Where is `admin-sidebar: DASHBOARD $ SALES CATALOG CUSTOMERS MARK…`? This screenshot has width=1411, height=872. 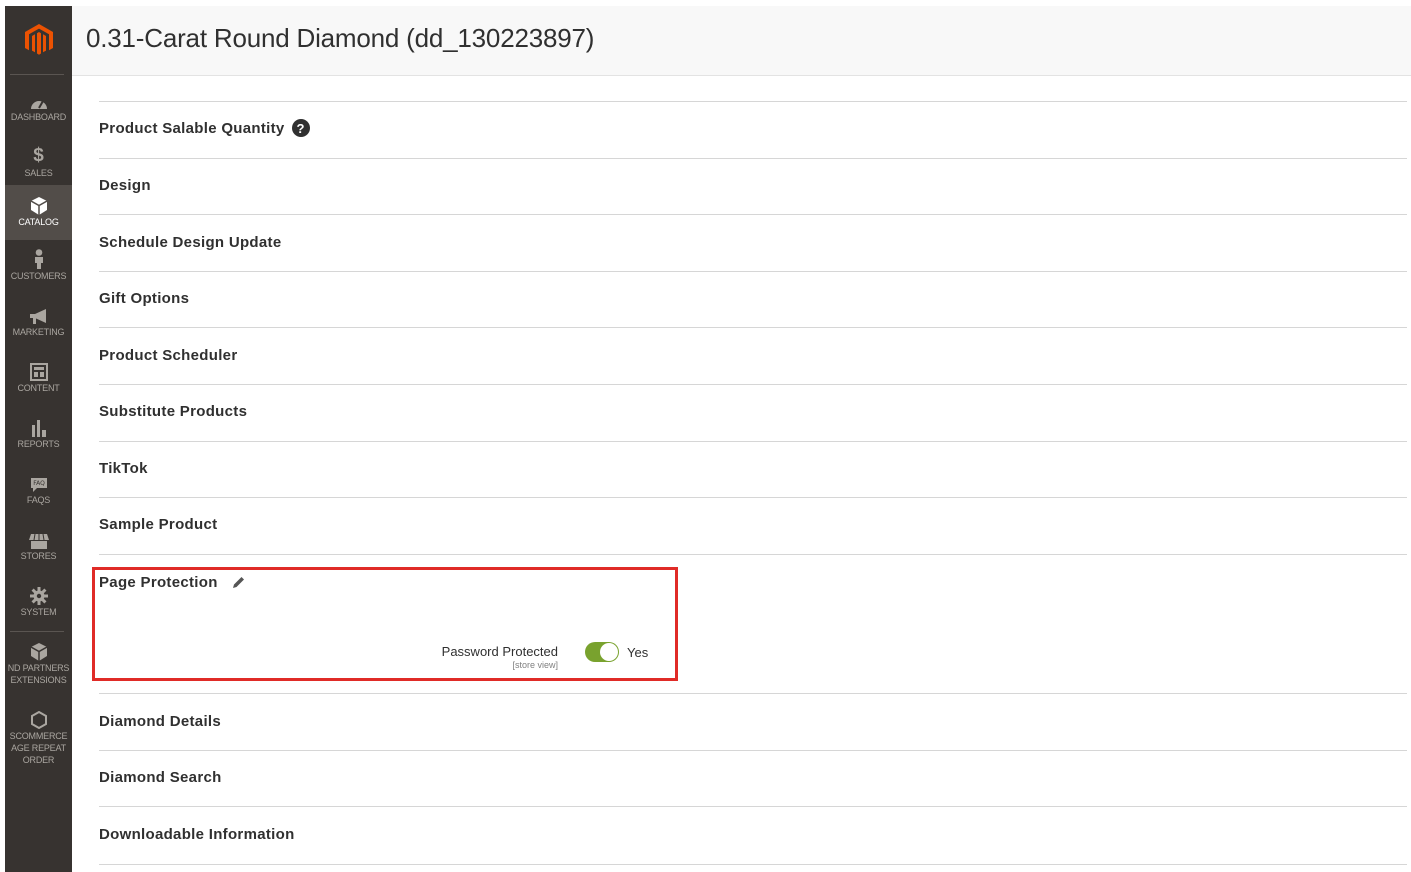 admin-sidebar: DASHBOARD $ SALES CATALOG CUSTOMERS MARK… is located at coordinates (38, 439).